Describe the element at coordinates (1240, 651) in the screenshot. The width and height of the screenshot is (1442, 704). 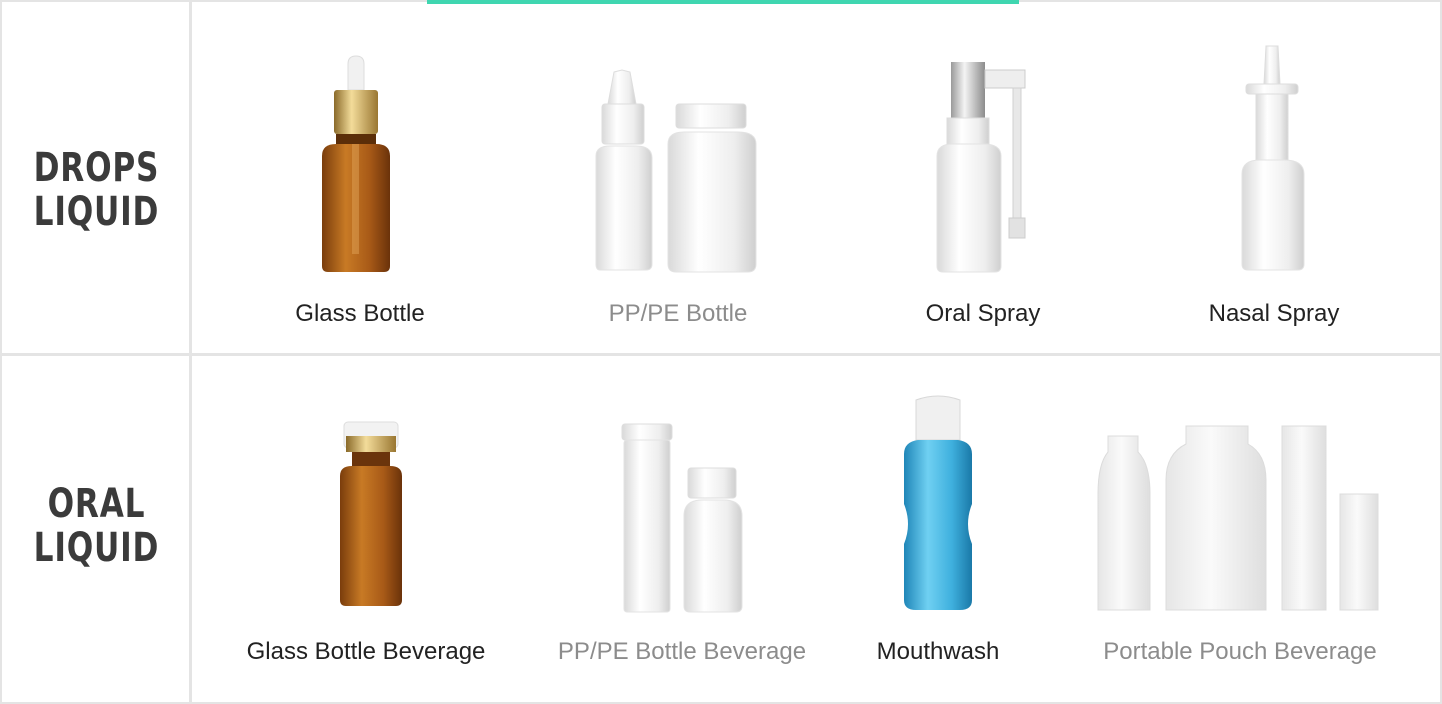
I see `product-label: Portable Pouch Beverage` at that location.